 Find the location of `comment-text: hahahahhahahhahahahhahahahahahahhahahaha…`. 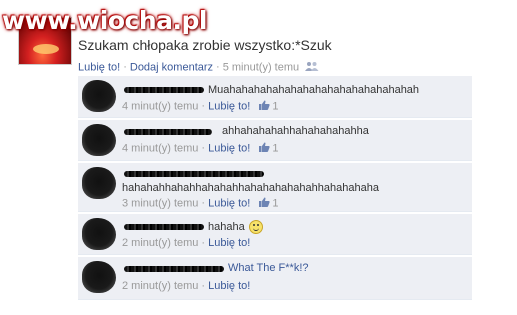

comment-text: hahahahhahahhahahahhahahahahahahhahahaha… is located at coordinates (250, 188).